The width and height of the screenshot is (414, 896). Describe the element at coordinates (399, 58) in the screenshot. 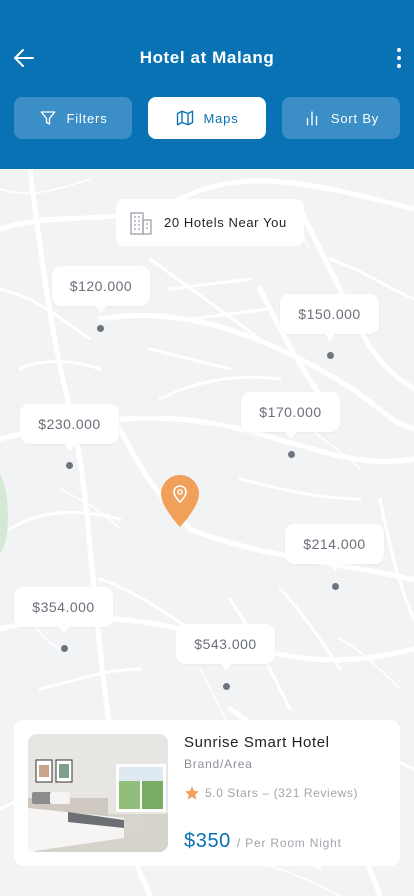

I see `more-options-button` at that location.